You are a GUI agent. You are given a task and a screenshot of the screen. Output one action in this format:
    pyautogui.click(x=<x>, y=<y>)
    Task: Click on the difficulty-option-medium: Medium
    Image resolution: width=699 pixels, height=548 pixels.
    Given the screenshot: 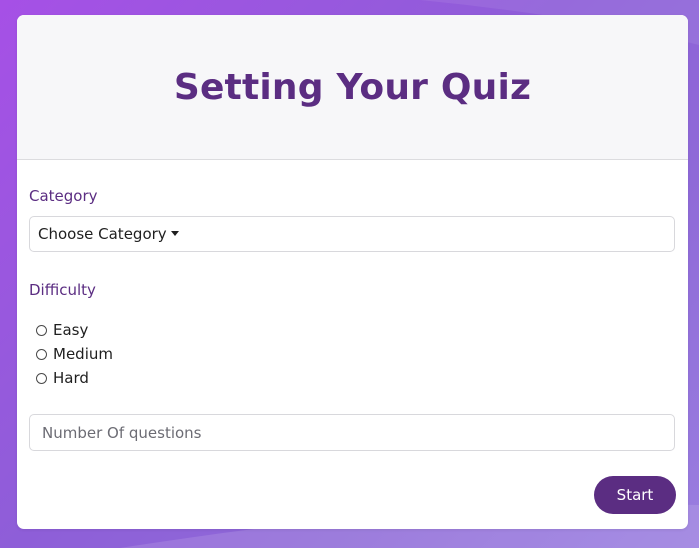 What is the action you would take?
    pyautogui.click(x=74, y=354)
    